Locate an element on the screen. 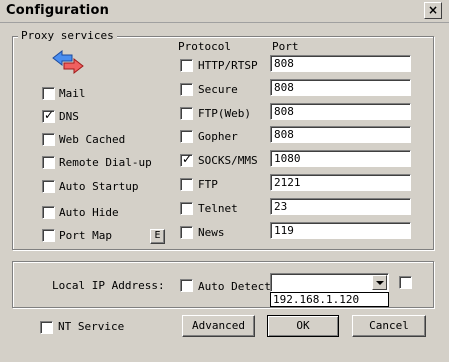 The height and width of the screenshot is (362, 449). local-ip-label: Local IP Address: is located at coordinates (108, 285).